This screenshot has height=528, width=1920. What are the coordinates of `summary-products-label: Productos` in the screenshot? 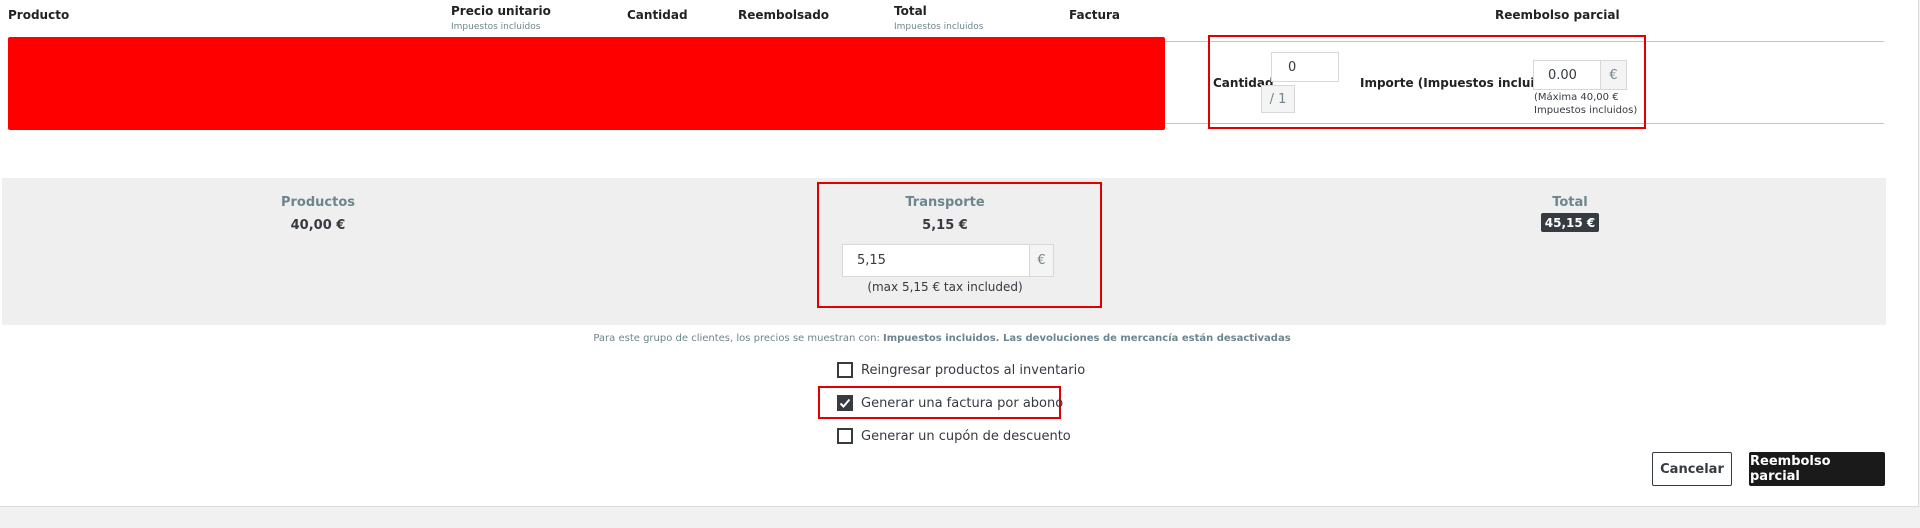 It's located at (318, 202).